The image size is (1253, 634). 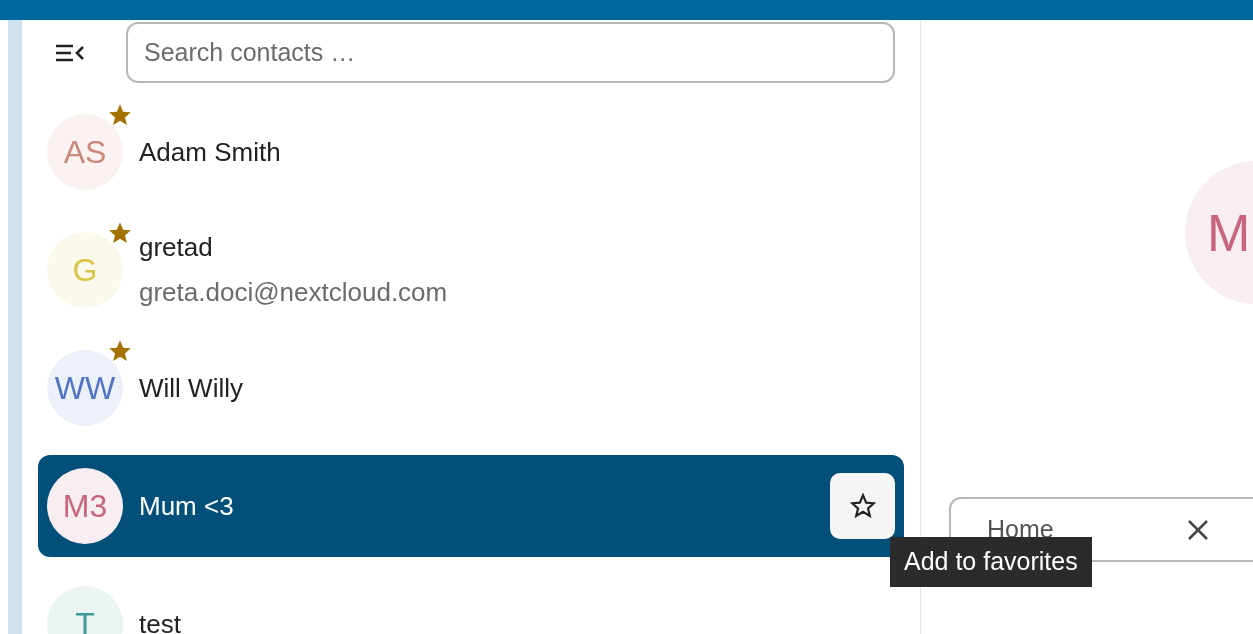 What do you see at coordinates (85, 388) in the screenshot?
I see `avatar-initials: WW` at bounding box center [85, 388].